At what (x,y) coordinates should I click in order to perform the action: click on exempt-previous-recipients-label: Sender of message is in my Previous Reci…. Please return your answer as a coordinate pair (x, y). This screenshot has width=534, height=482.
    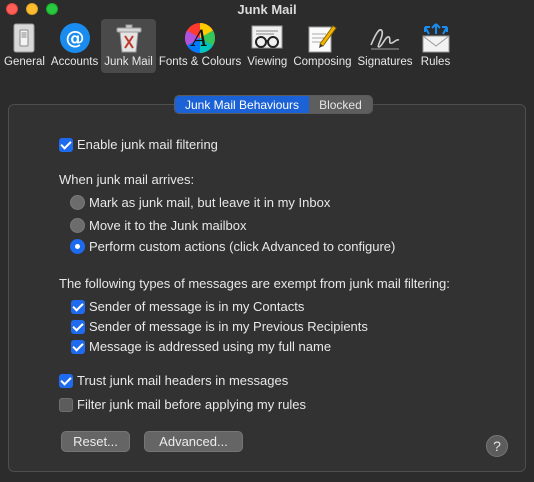
    Looking at the image, I should click on (228, 326).